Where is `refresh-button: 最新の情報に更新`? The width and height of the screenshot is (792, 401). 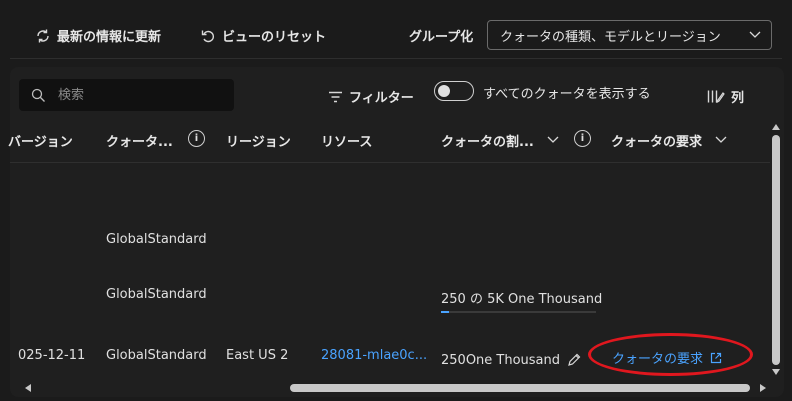 refresh-button: 最新の情報に更新 is located at coordinates (98, 35).